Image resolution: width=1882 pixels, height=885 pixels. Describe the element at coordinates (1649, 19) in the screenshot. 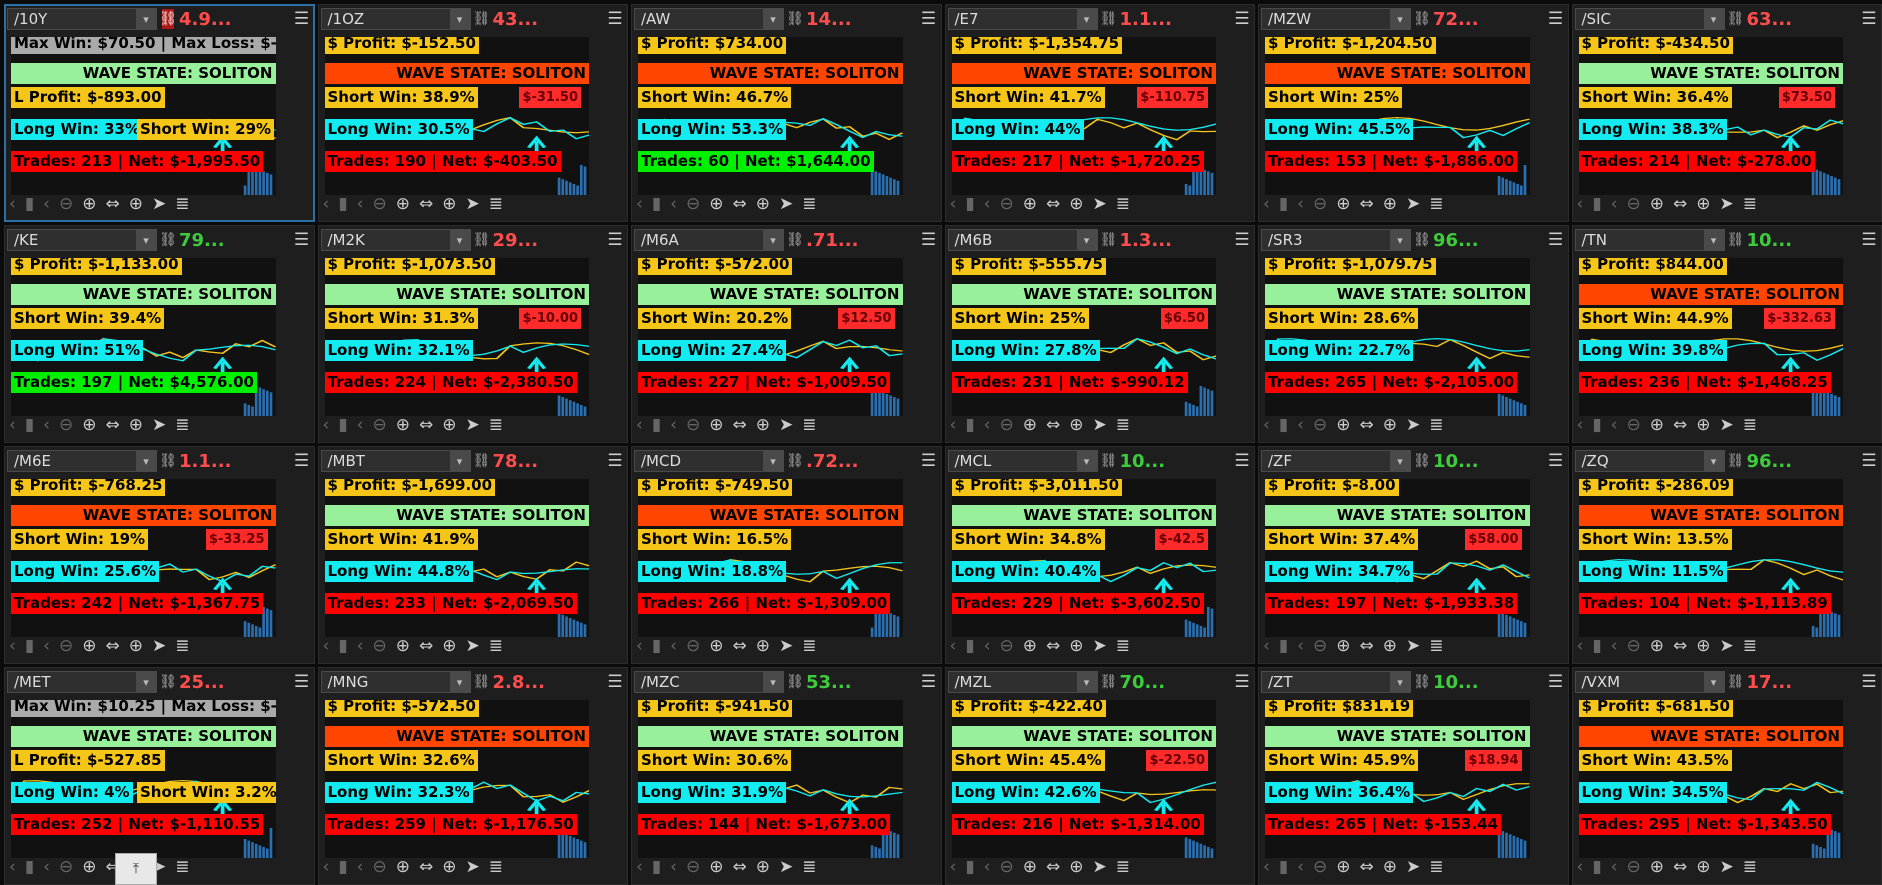

I see `symbol-selector: /SIC ▾` at that location.